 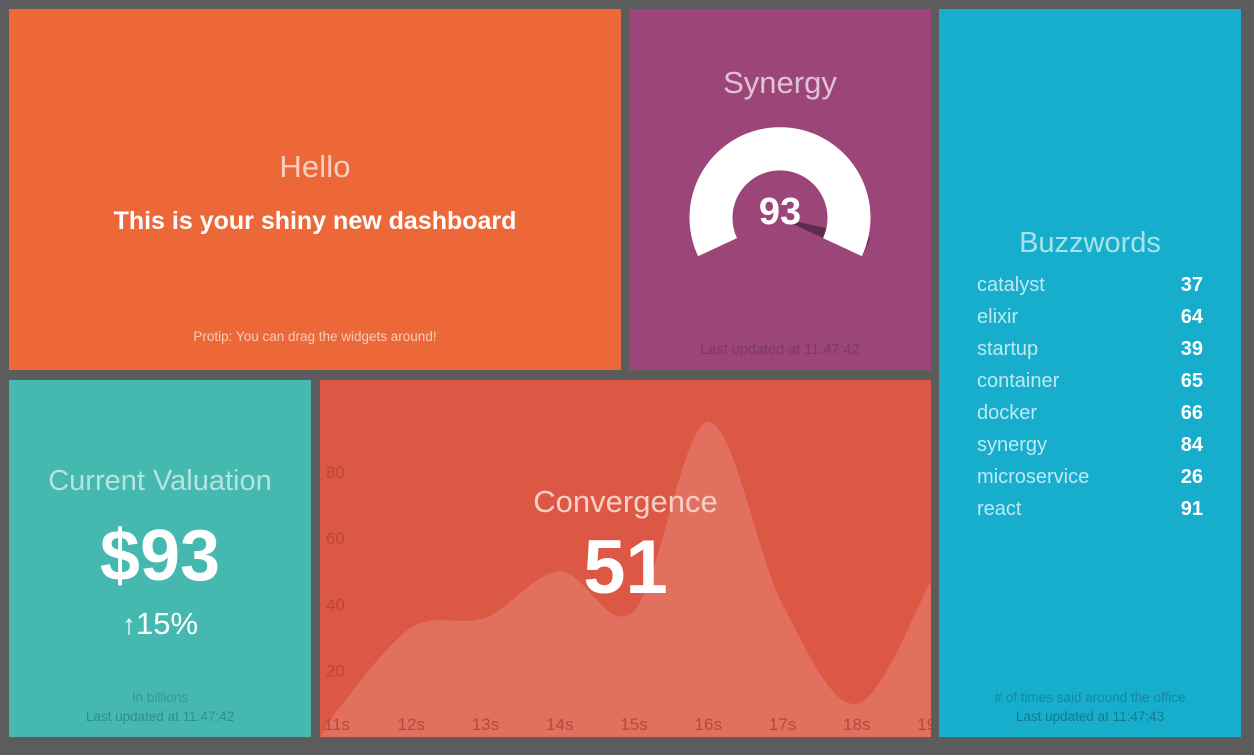 What do you see at coordinates (1090, 697) in the screenshot?
I see `buzzwords-footer-line1: # of times said around the office` at bounding box center [1090, 697].